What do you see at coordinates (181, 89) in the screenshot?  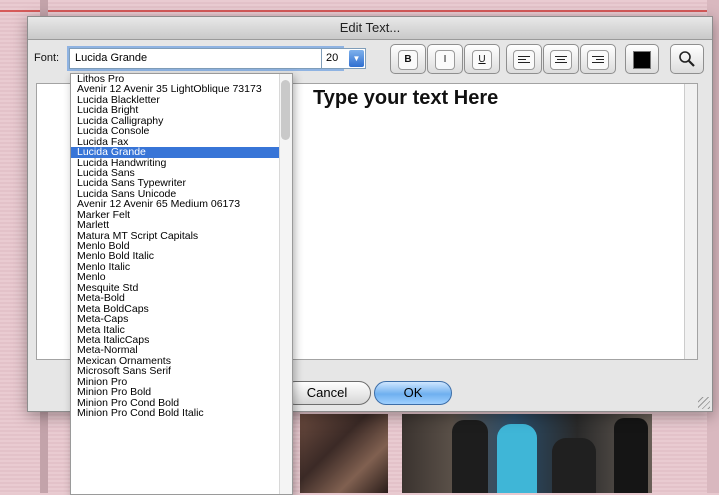 I see `font-list-item: Avenir 12 Avenir 35 LightOblique 73173` at bounding box center [181, 89].